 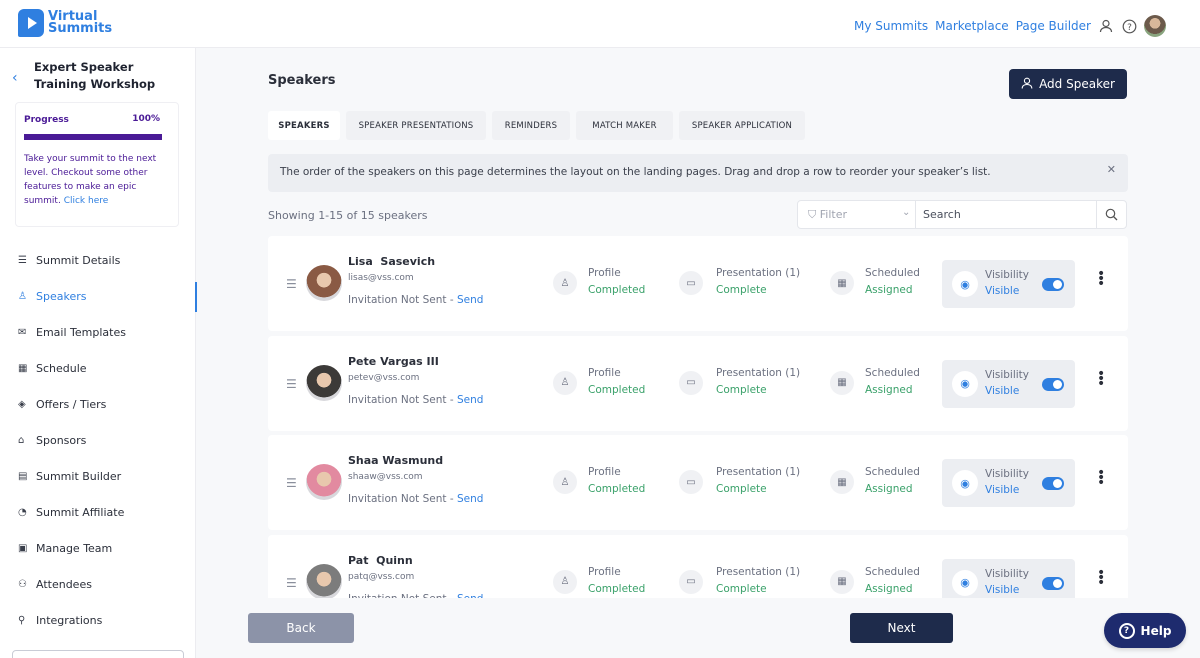 I want to click on top-nav: My Summits Marketplace Page Builder ?, so click(x=1010, y=26).